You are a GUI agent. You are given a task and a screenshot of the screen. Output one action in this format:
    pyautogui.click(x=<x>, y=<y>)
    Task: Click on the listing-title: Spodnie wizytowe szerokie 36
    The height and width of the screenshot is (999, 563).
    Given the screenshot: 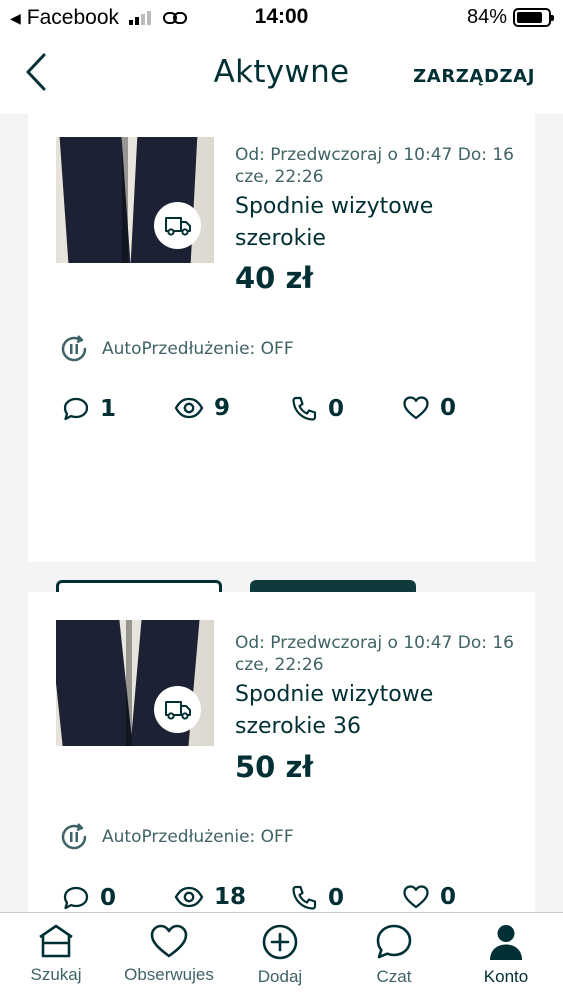 What is the action you would take?
    pyautogui.click(x=370, y=711)
    